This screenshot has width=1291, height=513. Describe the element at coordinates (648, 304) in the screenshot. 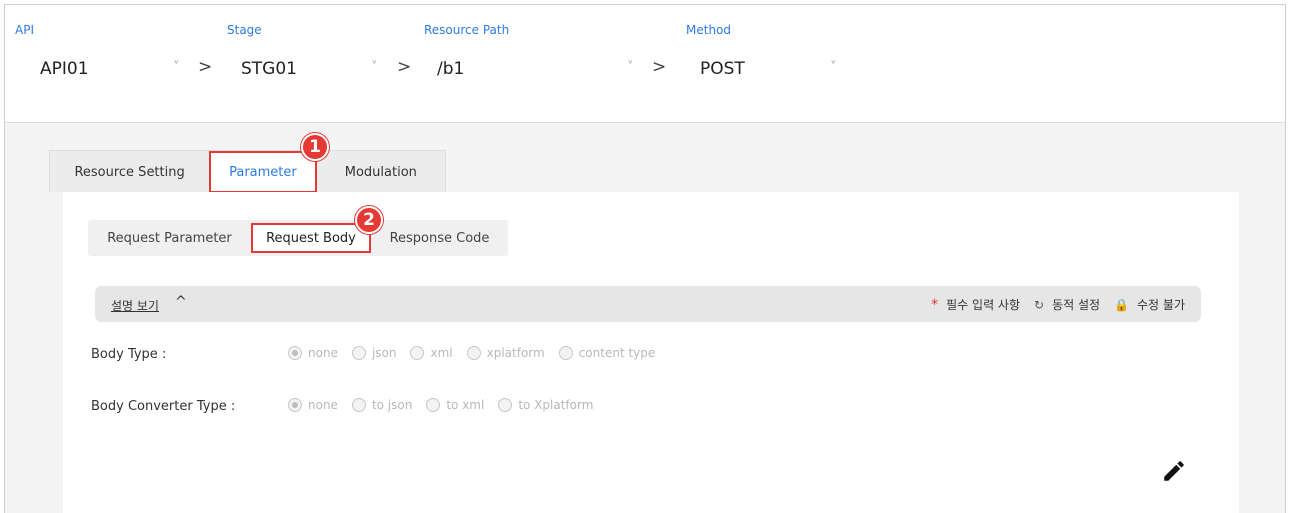

I see `description-bar: 설명 보기 ^ * 필수 입력 사항 ↻ 동적 설정 🔒 수정 불가` at that location.